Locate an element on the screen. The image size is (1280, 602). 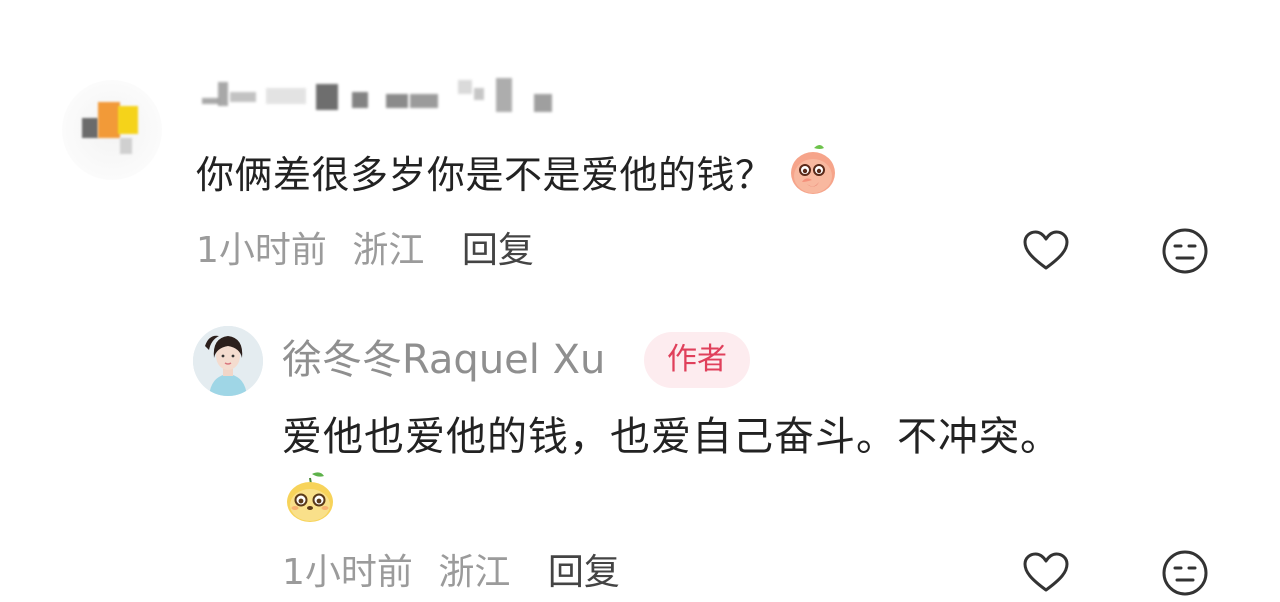
comment-meta: 1小时前 浙江 回复 is located at coordinates (365, 251).